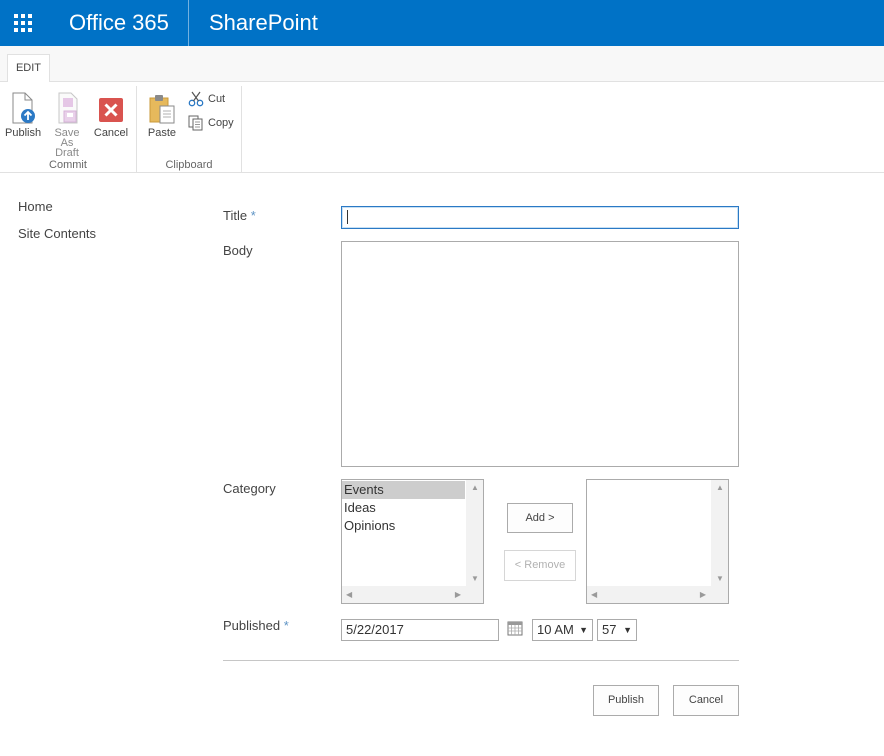 This screenshot has height=756, width=884. What do you see at coordinates (217, 99) in the screenshot?
I see `cut-label: Cut` at bounding box center [217, 99].